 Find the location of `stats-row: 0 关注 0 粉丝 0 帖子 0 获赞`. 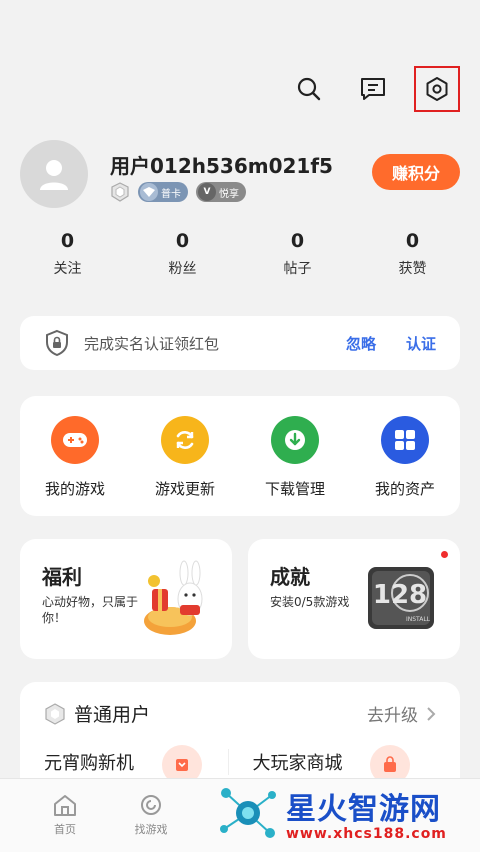

stats-row: 0 关注 0 粉丝 0 帖子 0 获赞 is located at coordinates (240, 254).